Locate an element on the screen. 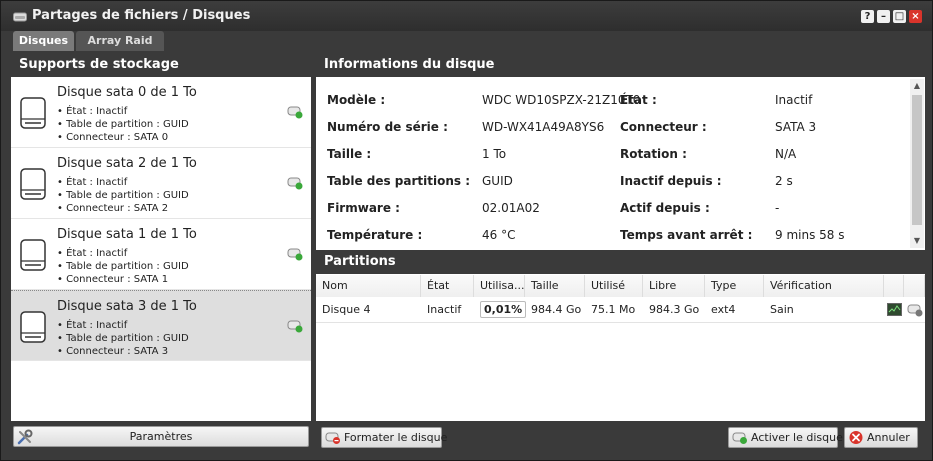 The height and width of the screenshot is (461, 933). col-used: Utilisé is located at coordinates (614, 286).